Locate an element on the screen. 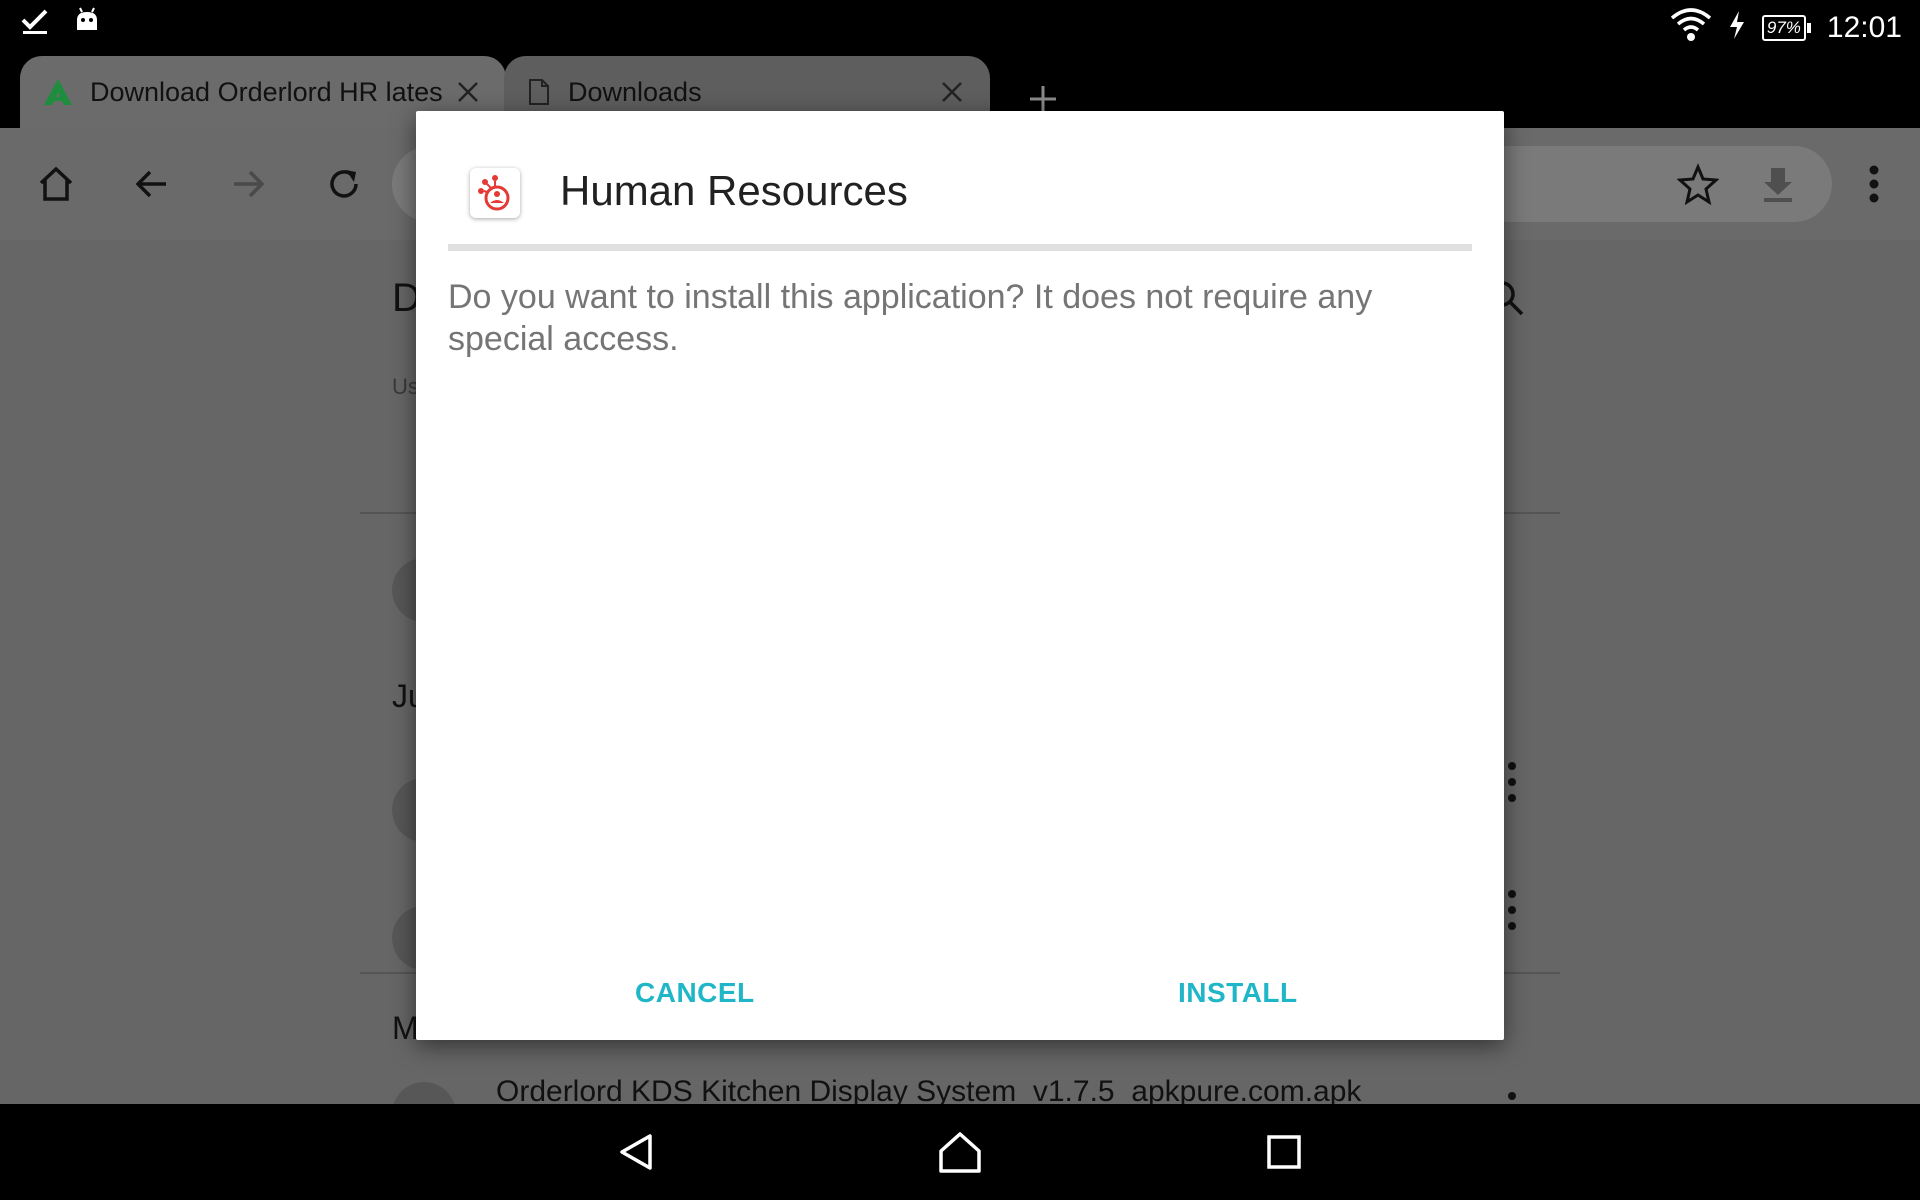 This screenshot has width=1920, height=1200. menu-button is located at coordinates (1874, 184).